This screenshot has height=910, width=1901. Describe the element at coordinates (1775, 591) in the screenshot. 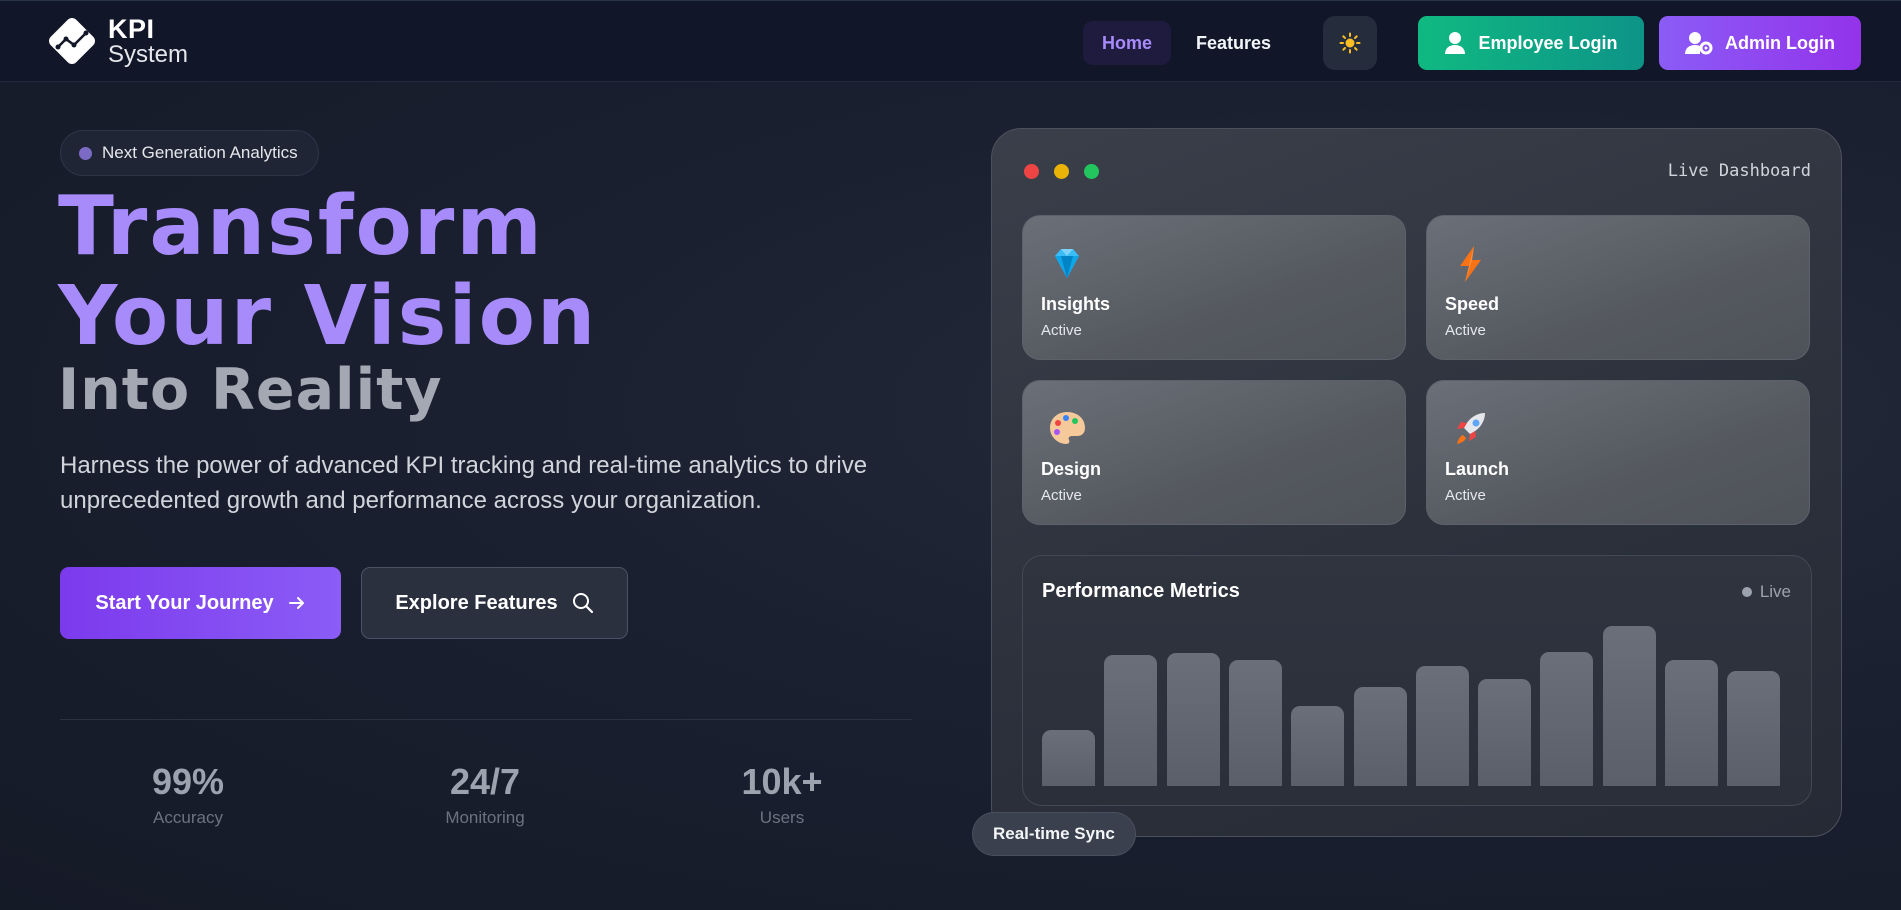

I see `live-label: Live` at that location.